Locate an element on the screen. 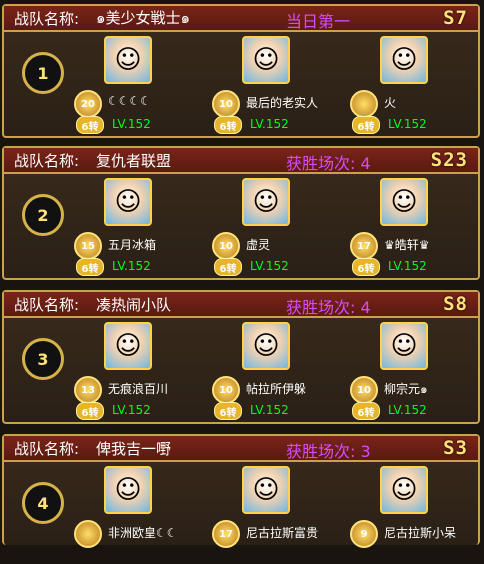  member-name: ☾☾☾☾ is located at coordinates (130, 101).